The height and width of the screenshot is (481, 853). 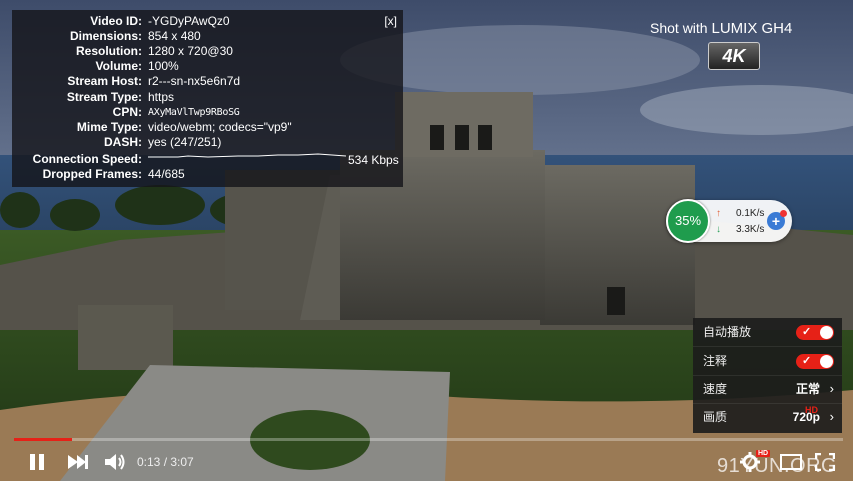 I want to click on stat-value: https, so click(x=161, y=97).